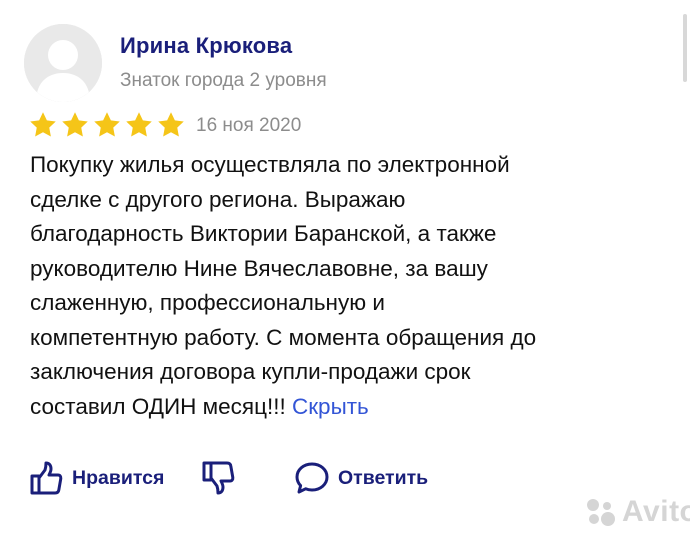  I want to click on speech-bubble-icon, so click(312, 478).